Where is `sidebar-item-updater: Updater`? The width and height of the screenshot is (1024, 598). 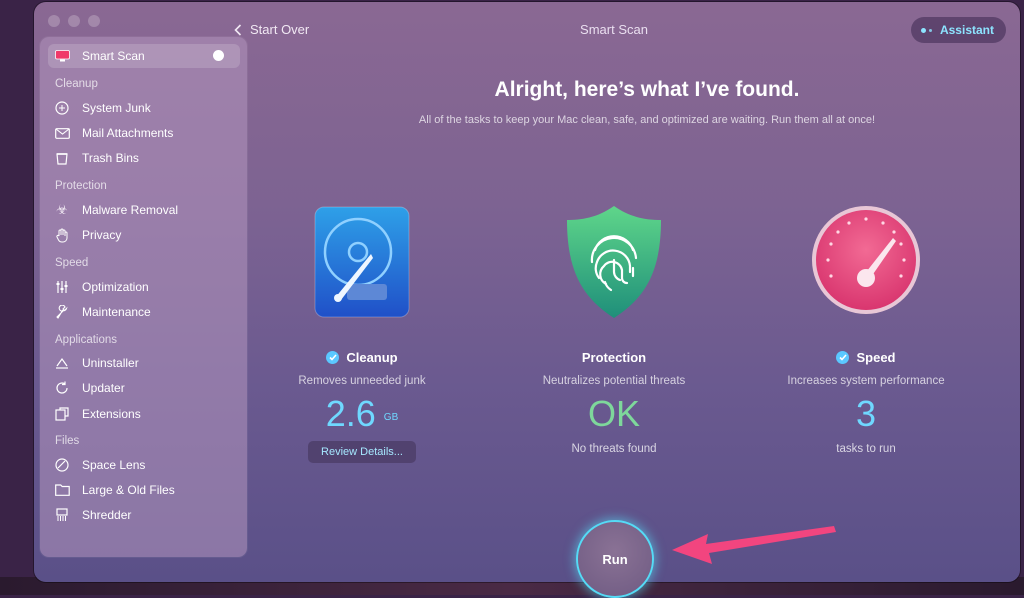
sidebar-item-updater: Updater is located at coordinates (89, 388).